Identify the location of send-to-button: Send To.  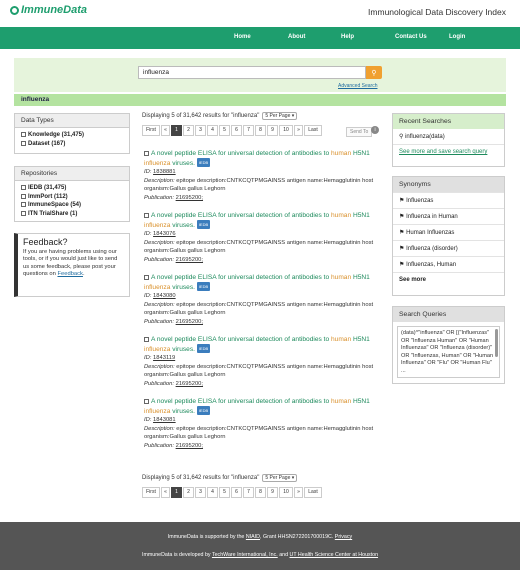
(359, 132).